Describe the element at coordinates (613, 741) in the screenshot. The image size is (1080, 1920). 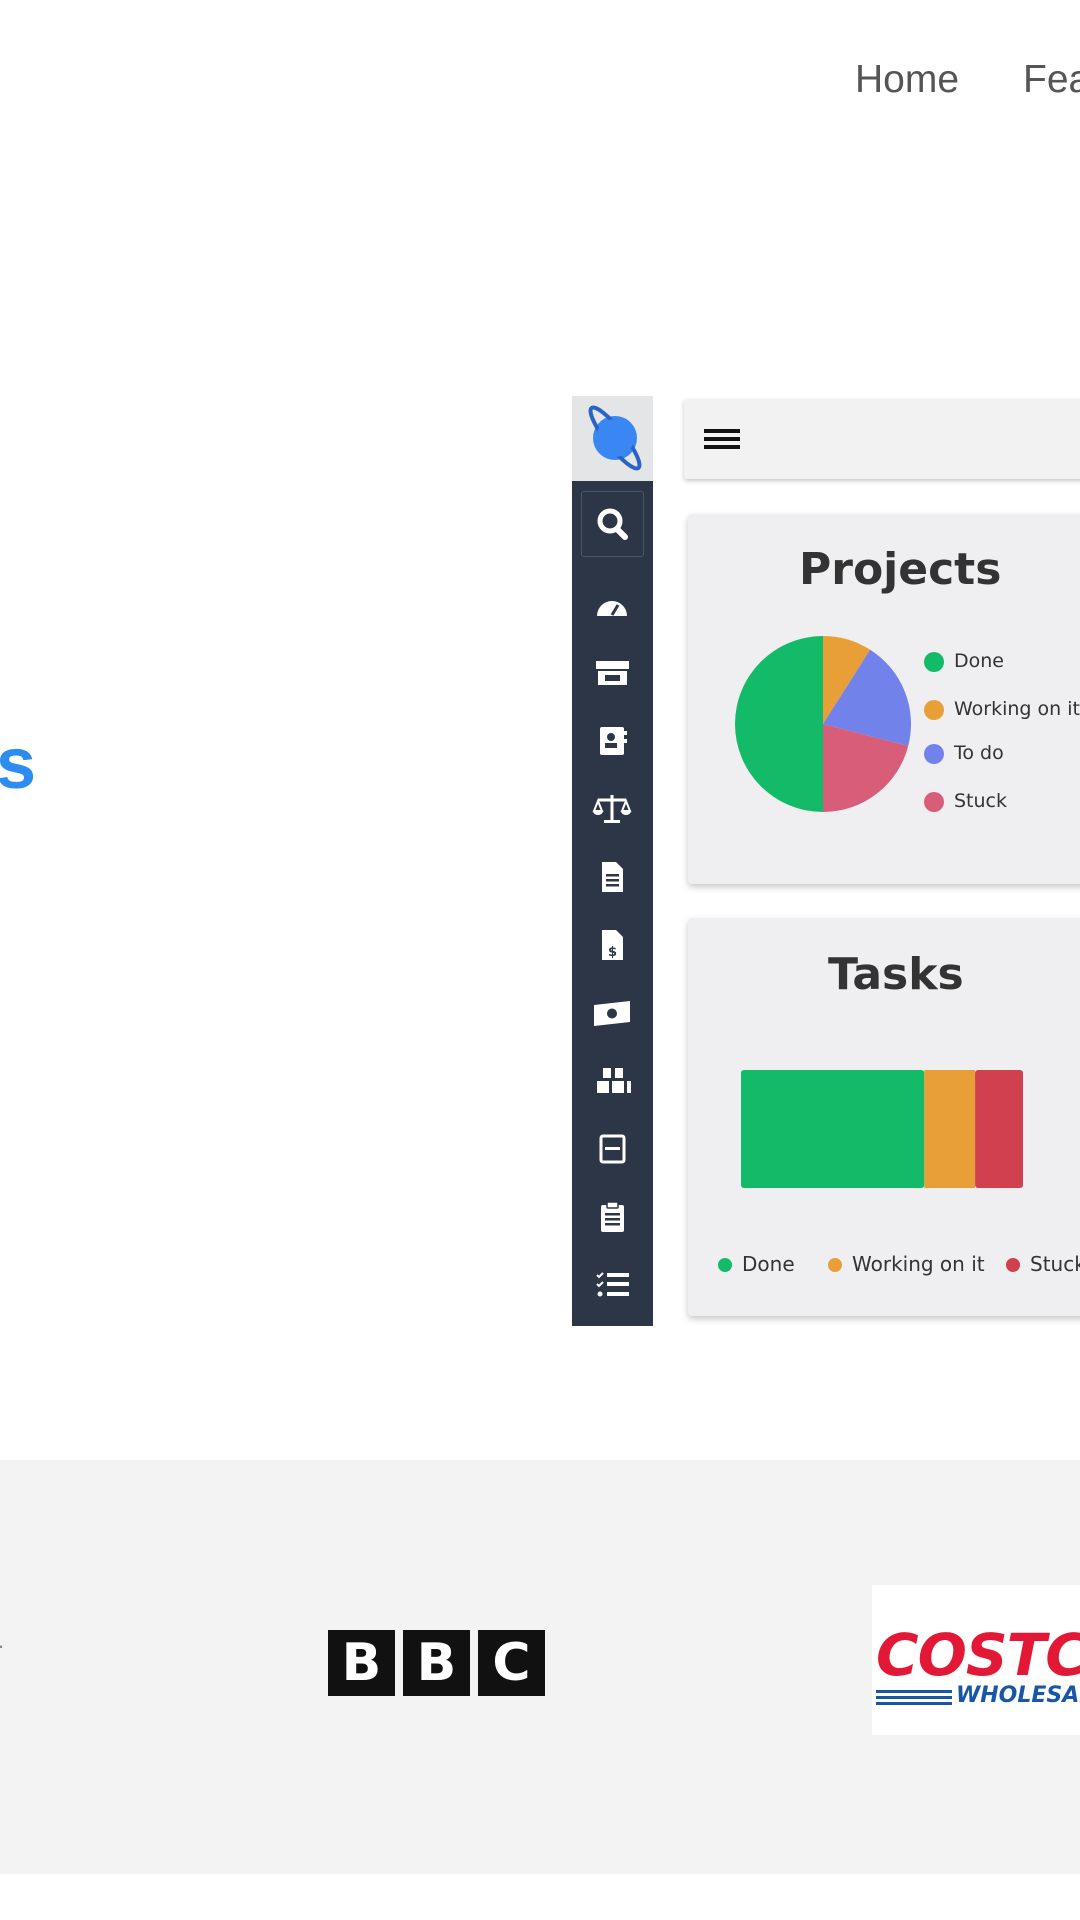
I see `contacts-icon` at that location.